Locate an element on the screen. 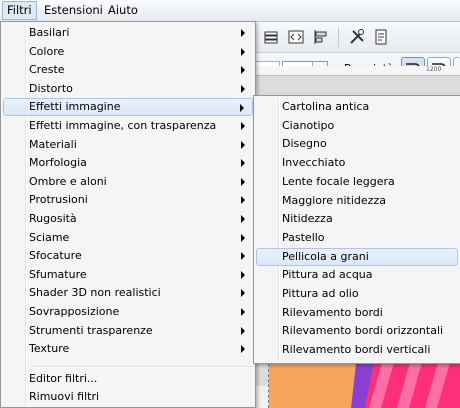 The image size is (460, 408). menu-item-label: Materiali is located at coordinates (53, 144).